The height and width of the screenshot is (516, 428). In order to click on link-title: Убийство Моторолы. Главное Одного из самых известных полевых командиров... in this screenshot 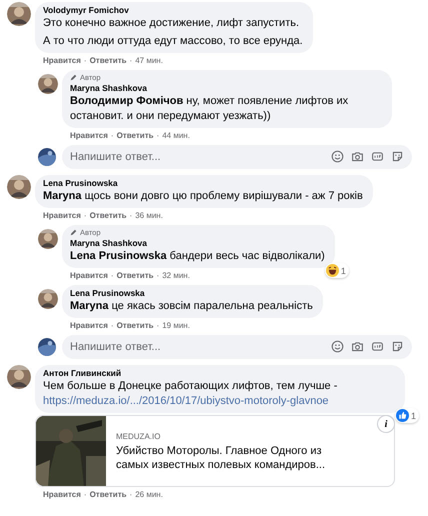, I will do `click(221, 458)`.